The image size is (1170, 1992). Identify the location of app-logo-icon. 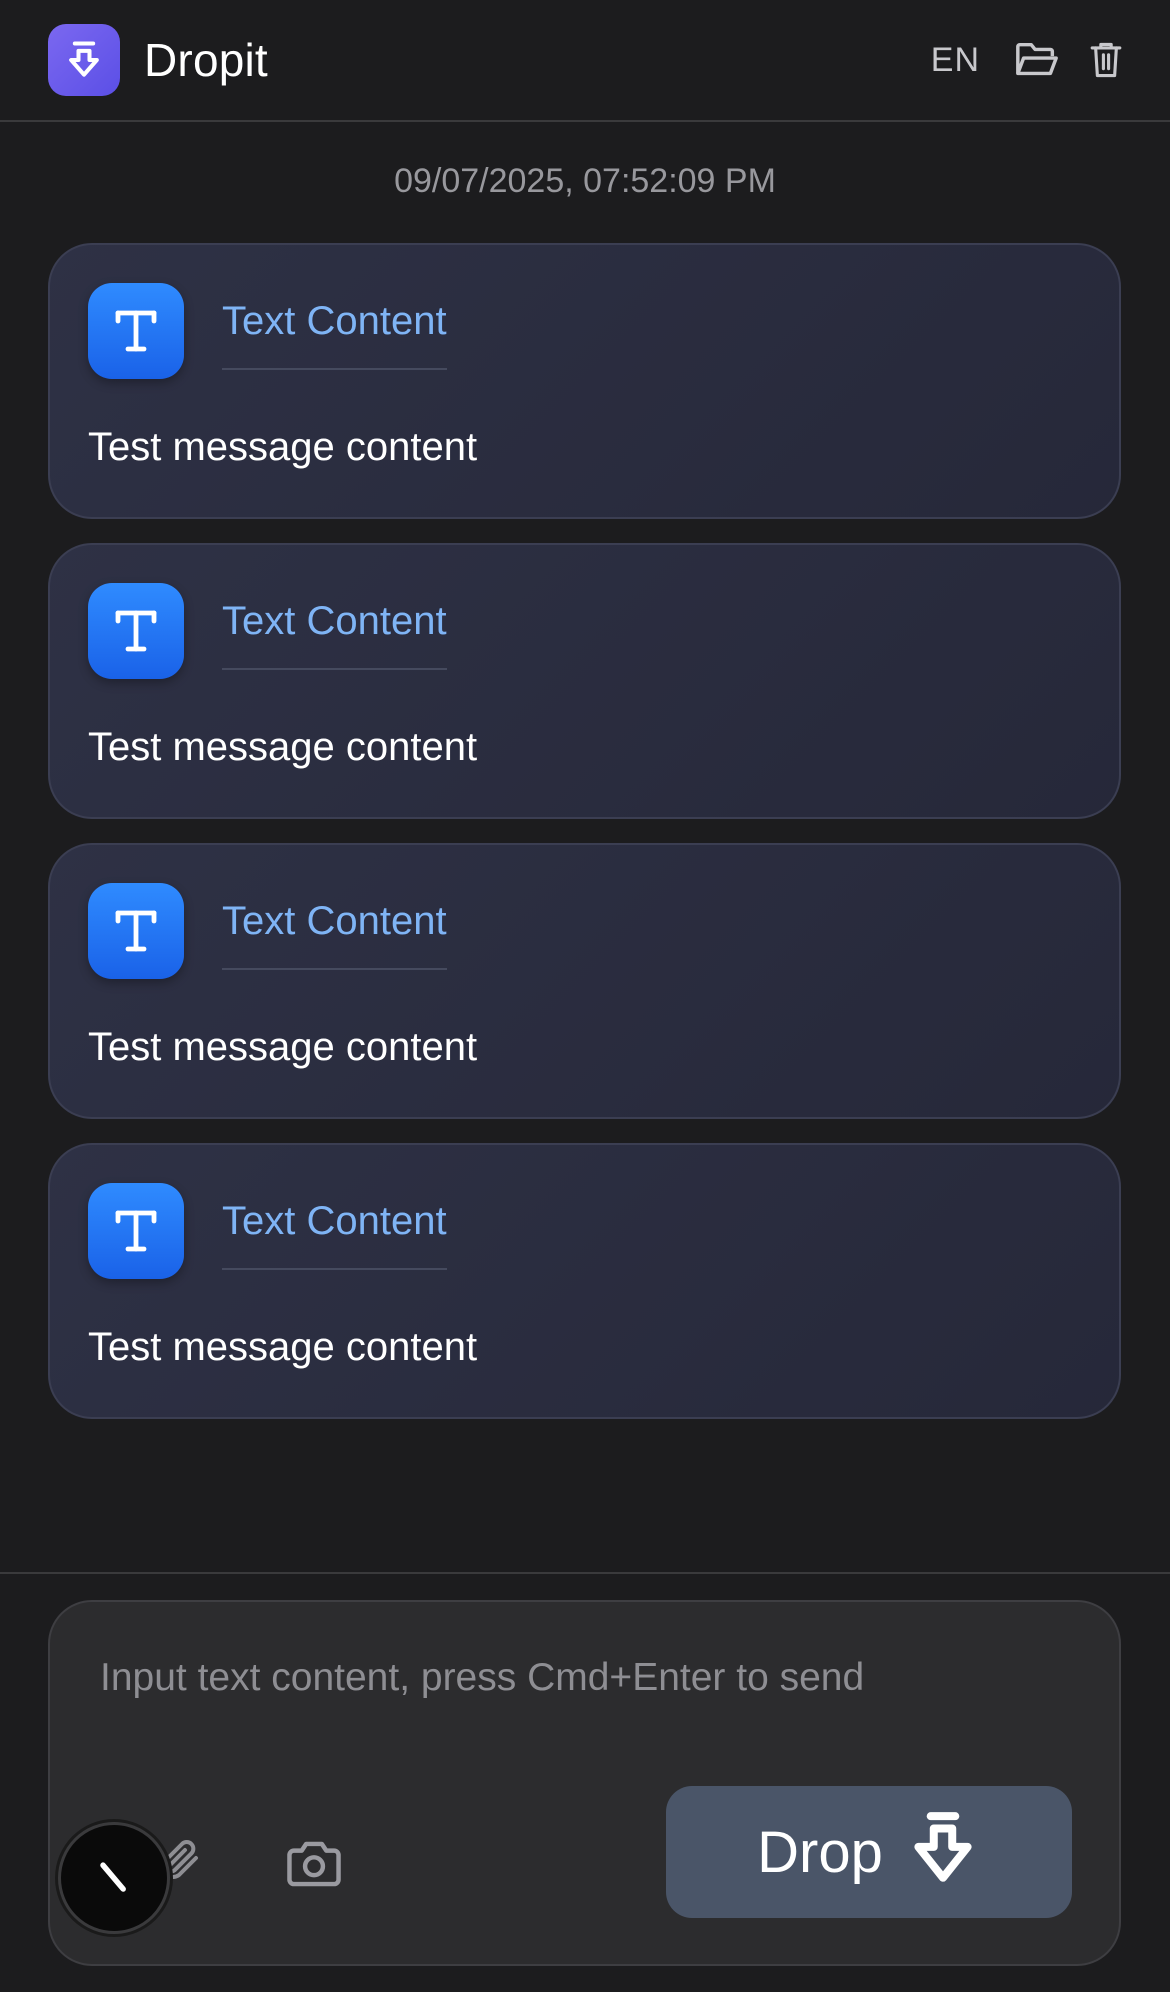
(84, 60).